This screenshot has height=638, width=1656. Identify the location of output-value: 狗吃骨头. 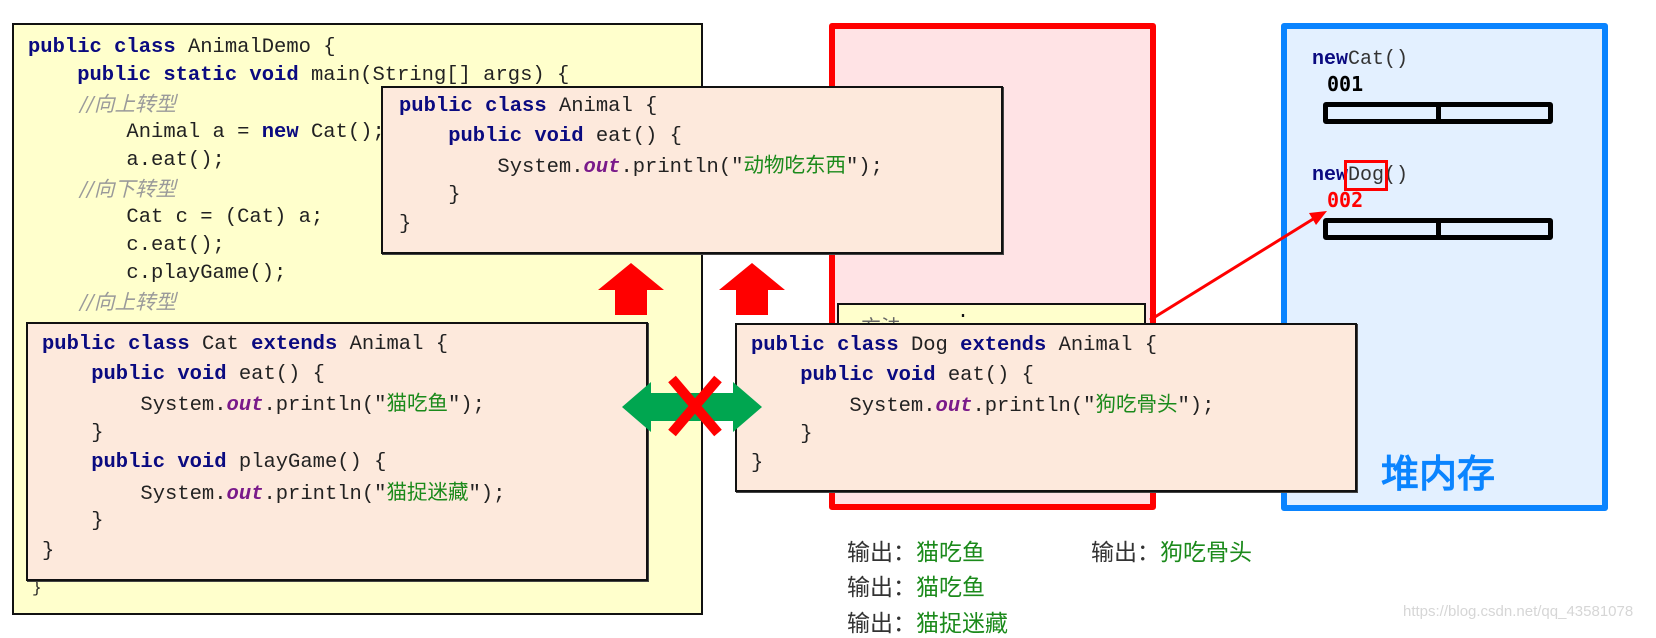
(1206, 553).